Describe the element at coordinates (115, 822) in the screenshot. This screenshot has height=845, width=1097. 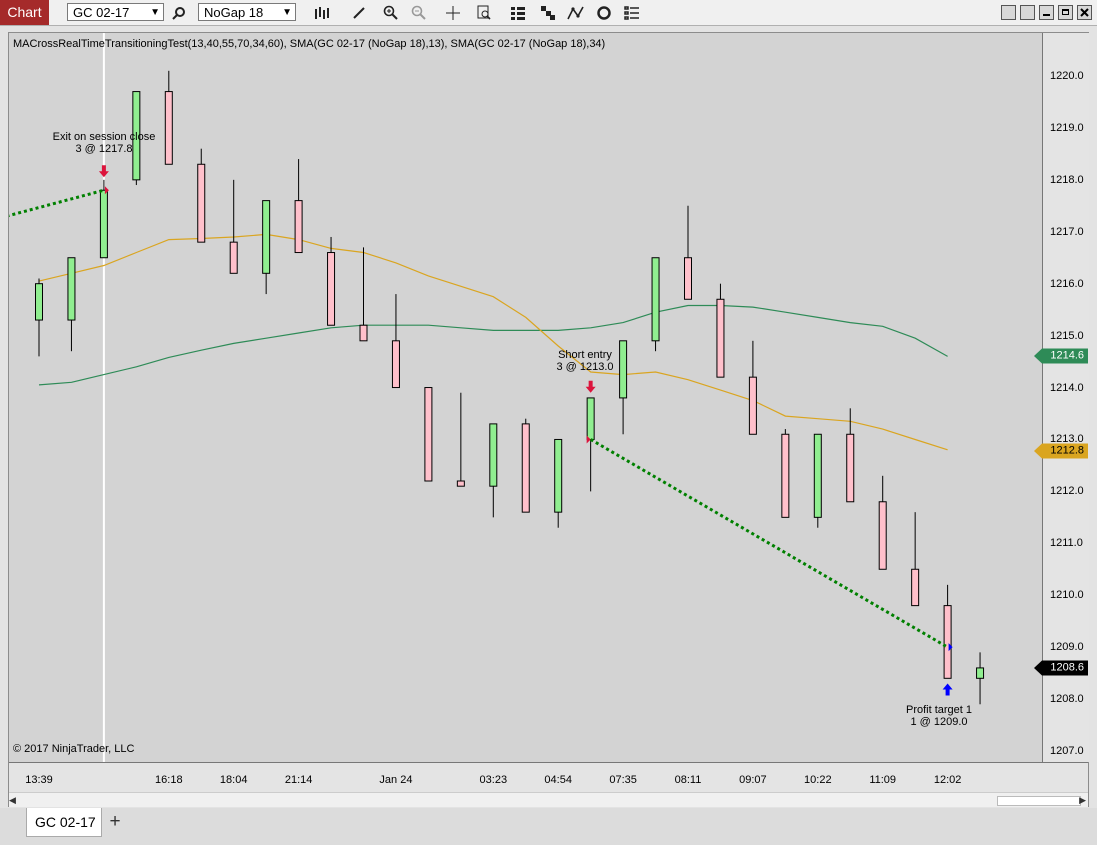
I see `add-tab-button: +` at that location.